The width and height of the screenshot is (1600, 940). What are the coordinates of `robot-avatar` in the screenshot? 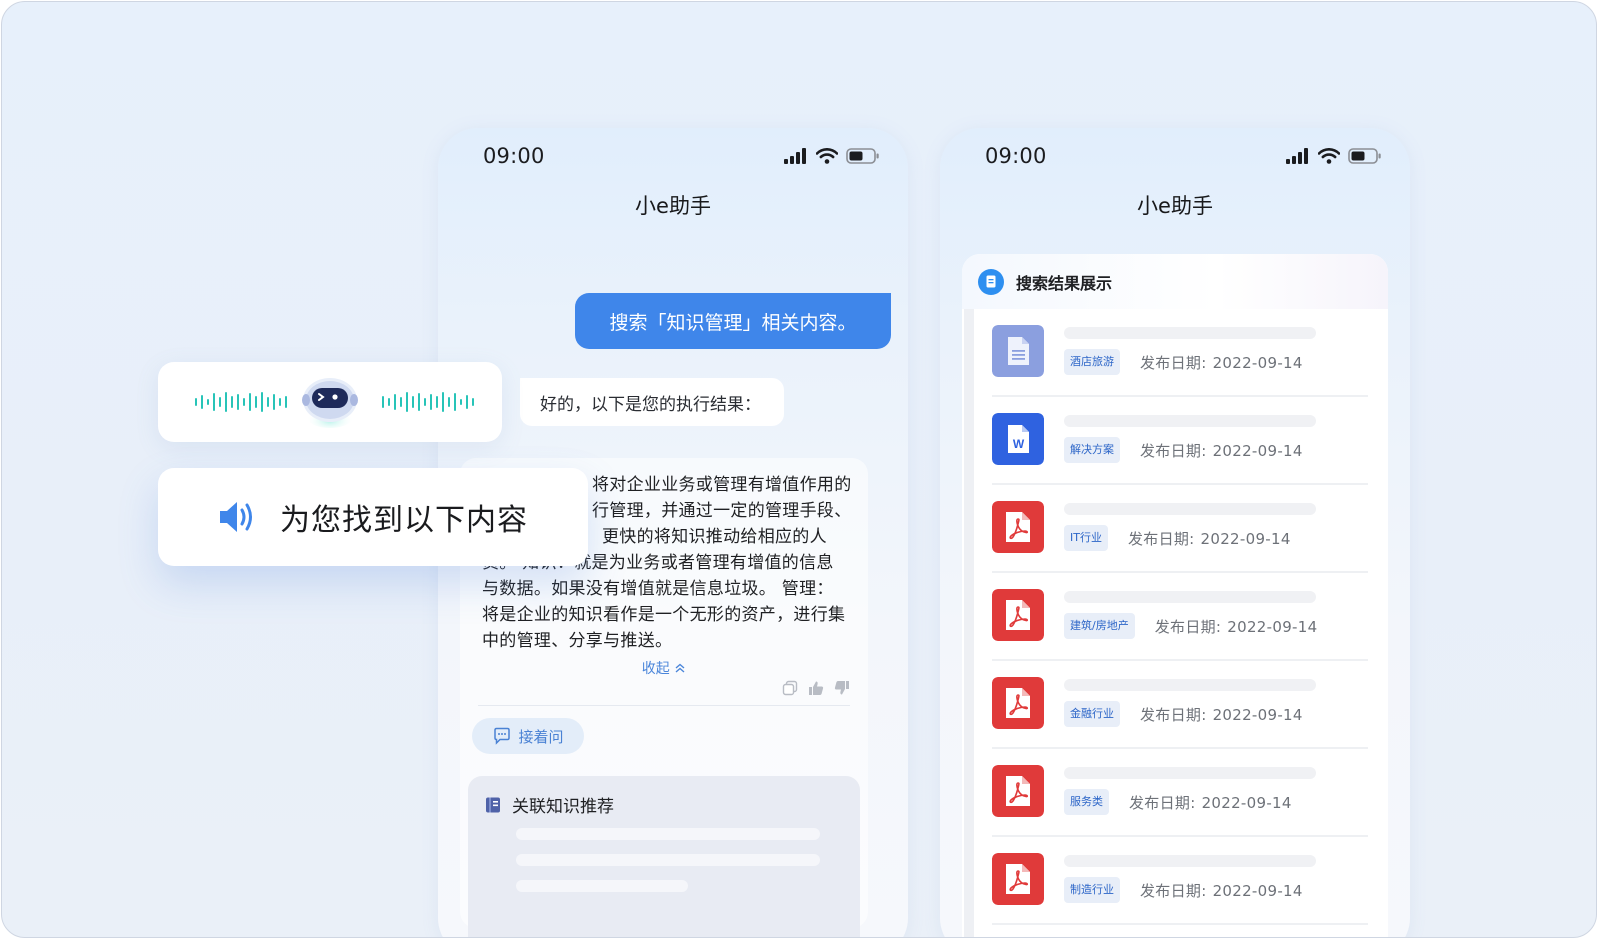 It's located at (330, 403).